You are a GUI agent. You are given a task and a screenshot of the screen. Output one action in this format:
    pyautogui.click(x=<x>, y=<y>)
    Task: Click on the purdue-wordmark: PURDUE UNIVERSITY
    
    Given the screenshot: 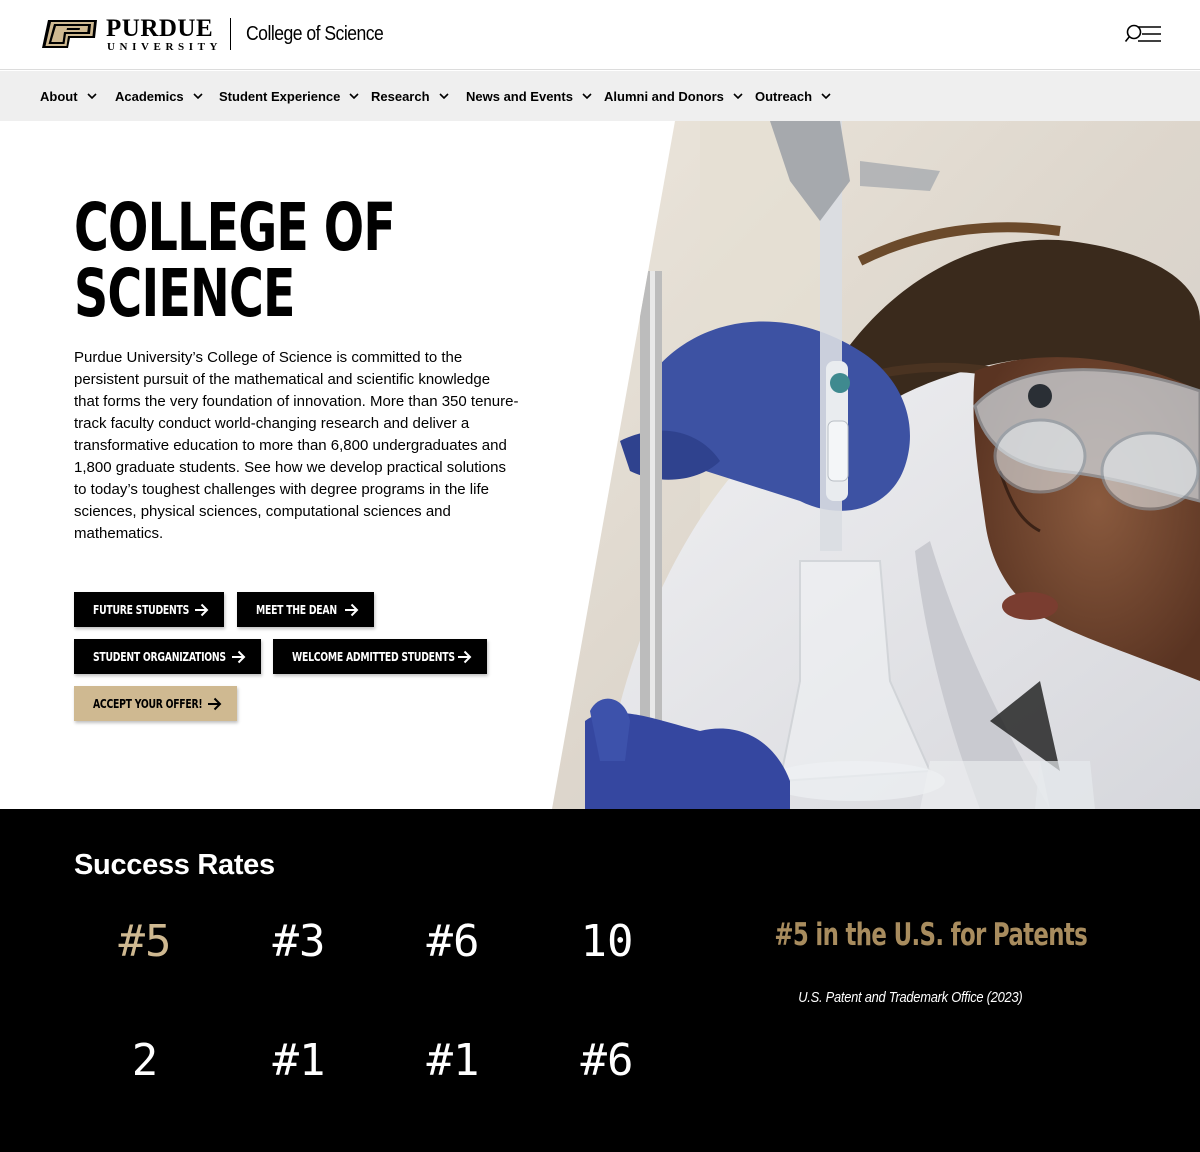 What is the action you would take?
    pyautogui.click(x=164, y=34)
    